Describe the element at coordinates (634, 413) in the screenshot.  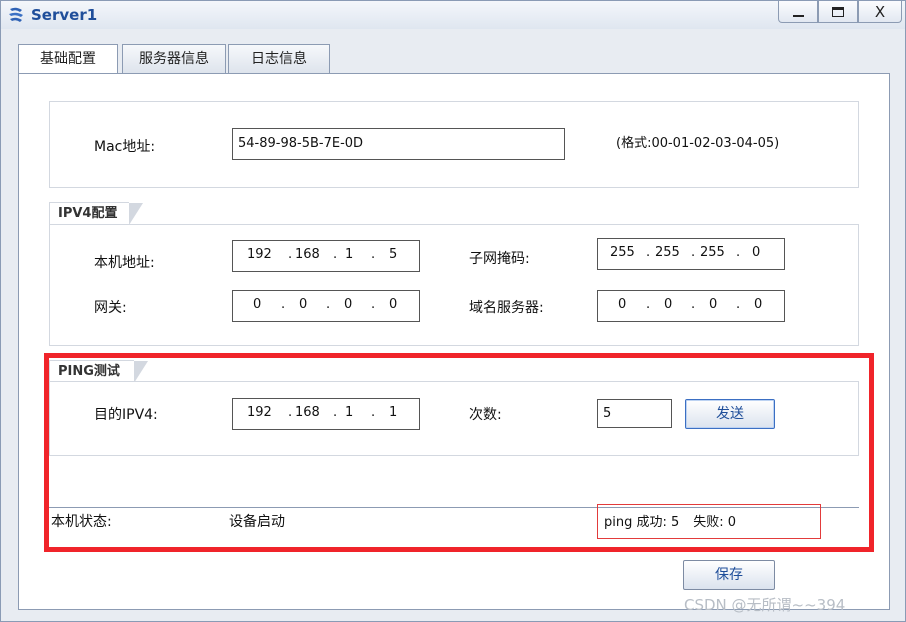
I see `ping-count-input: 5` at that location.